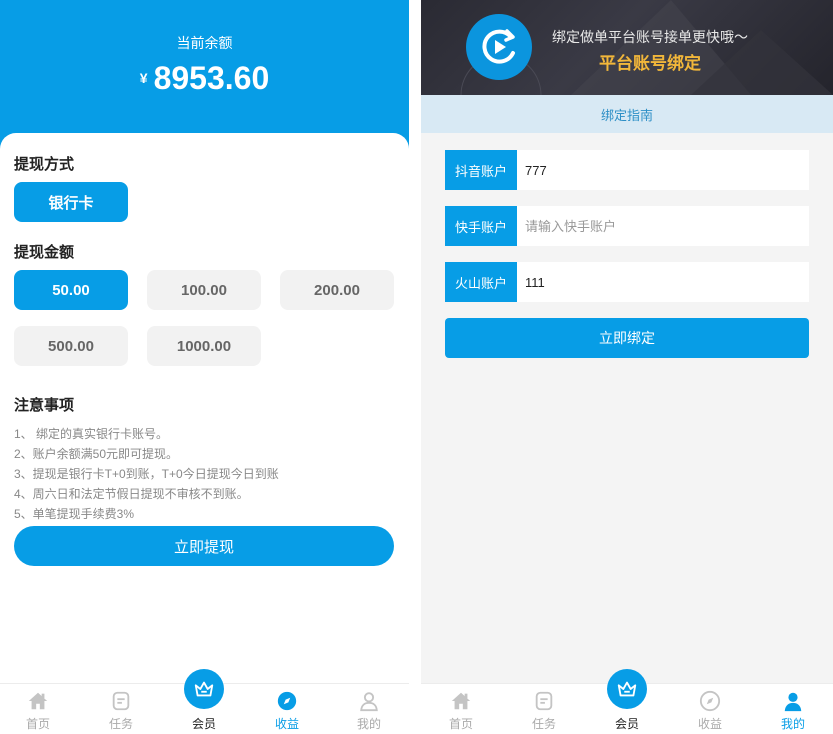 The width and height of the screenshot is (833, 734). Describe the element at coordinates (91, 434) in the screenshot. I see `note-item: 1、 绑定的真实银行卡账号。` at that location.